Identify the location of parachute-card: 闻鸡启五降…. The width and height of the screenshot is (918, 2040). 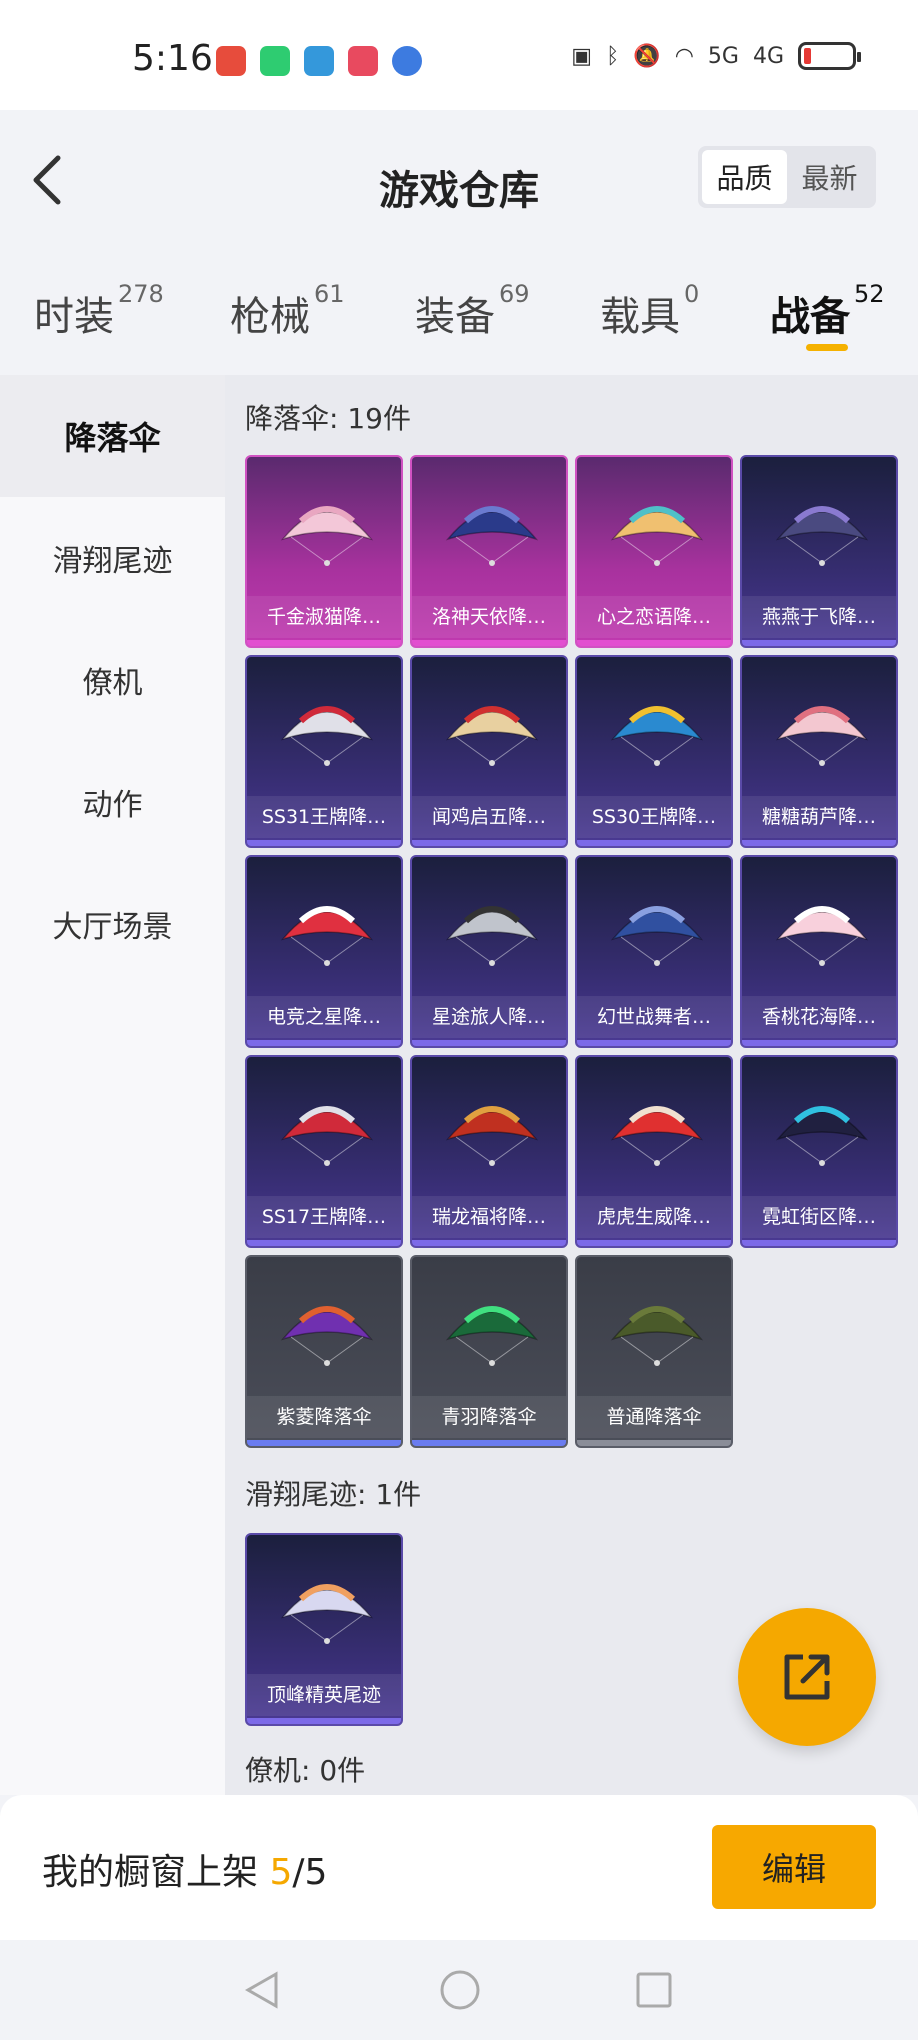
(489, 751).